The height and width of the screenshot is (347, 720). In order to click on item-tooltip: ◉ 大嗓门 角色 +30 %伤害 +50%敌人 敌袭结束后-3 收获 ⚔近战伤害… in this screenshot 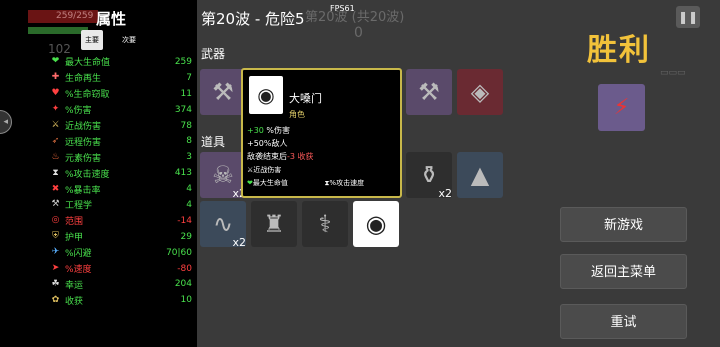, I will do `click(321, 133)`.